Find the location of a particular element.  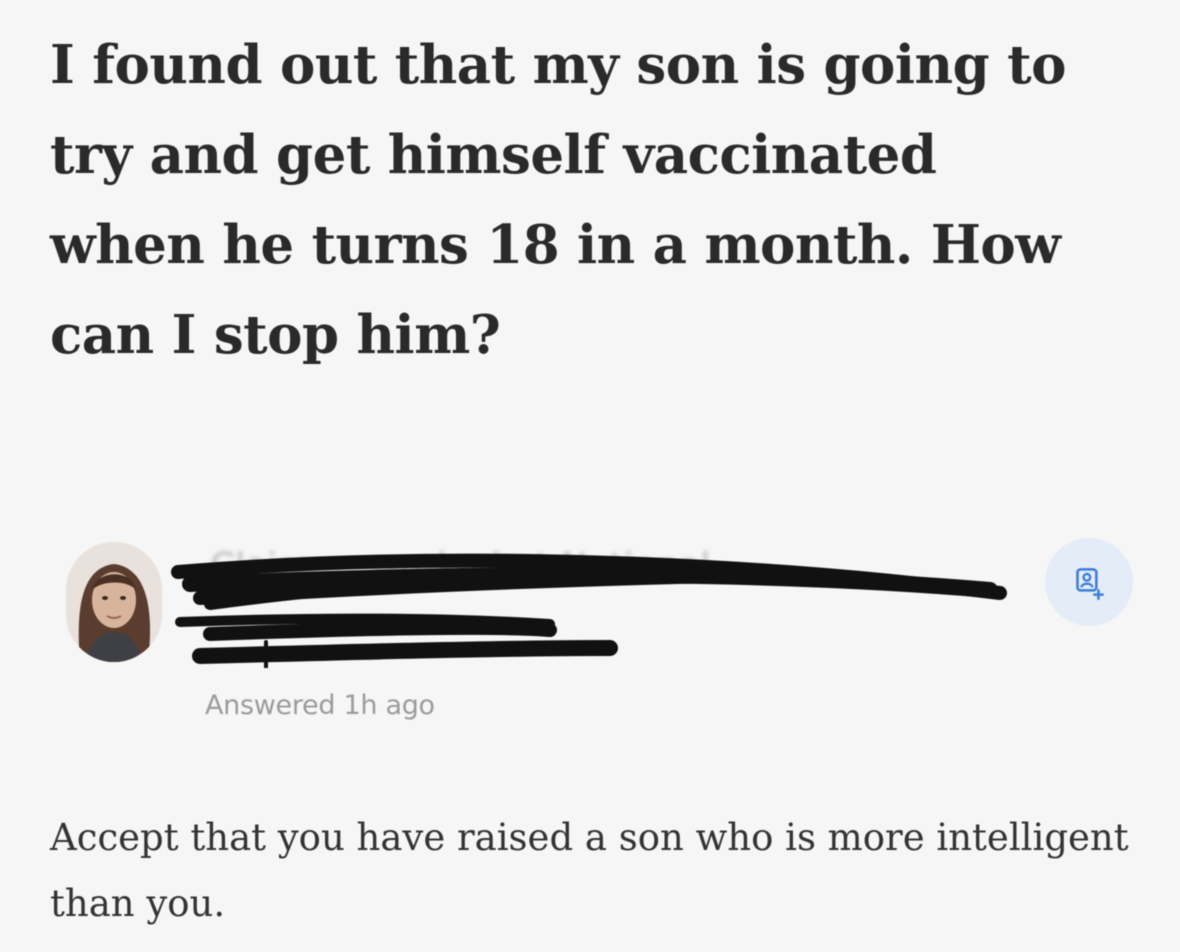

avatar-photo is located at coordinates (114, 602).